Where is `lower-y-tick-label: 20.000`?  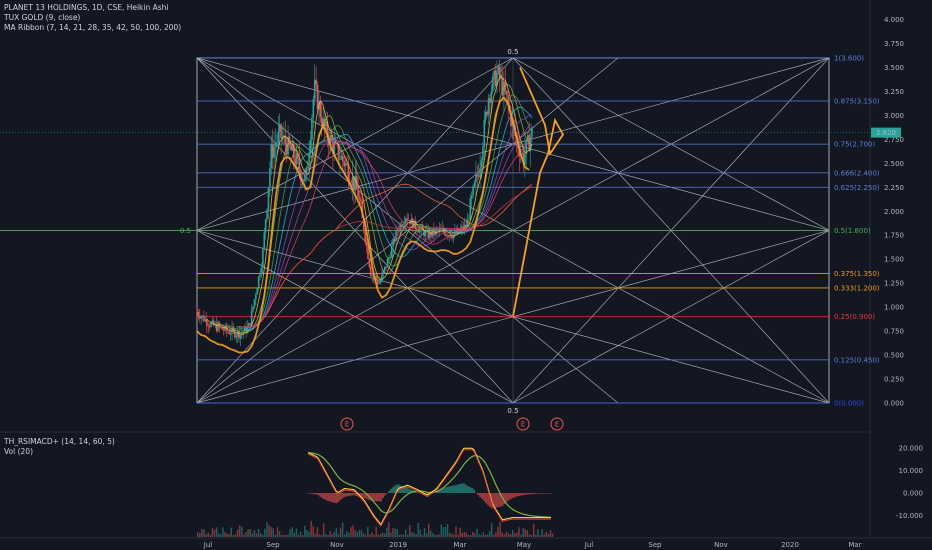
lower-y-tick-label: 20.000 is located at coordinates (911, 449).